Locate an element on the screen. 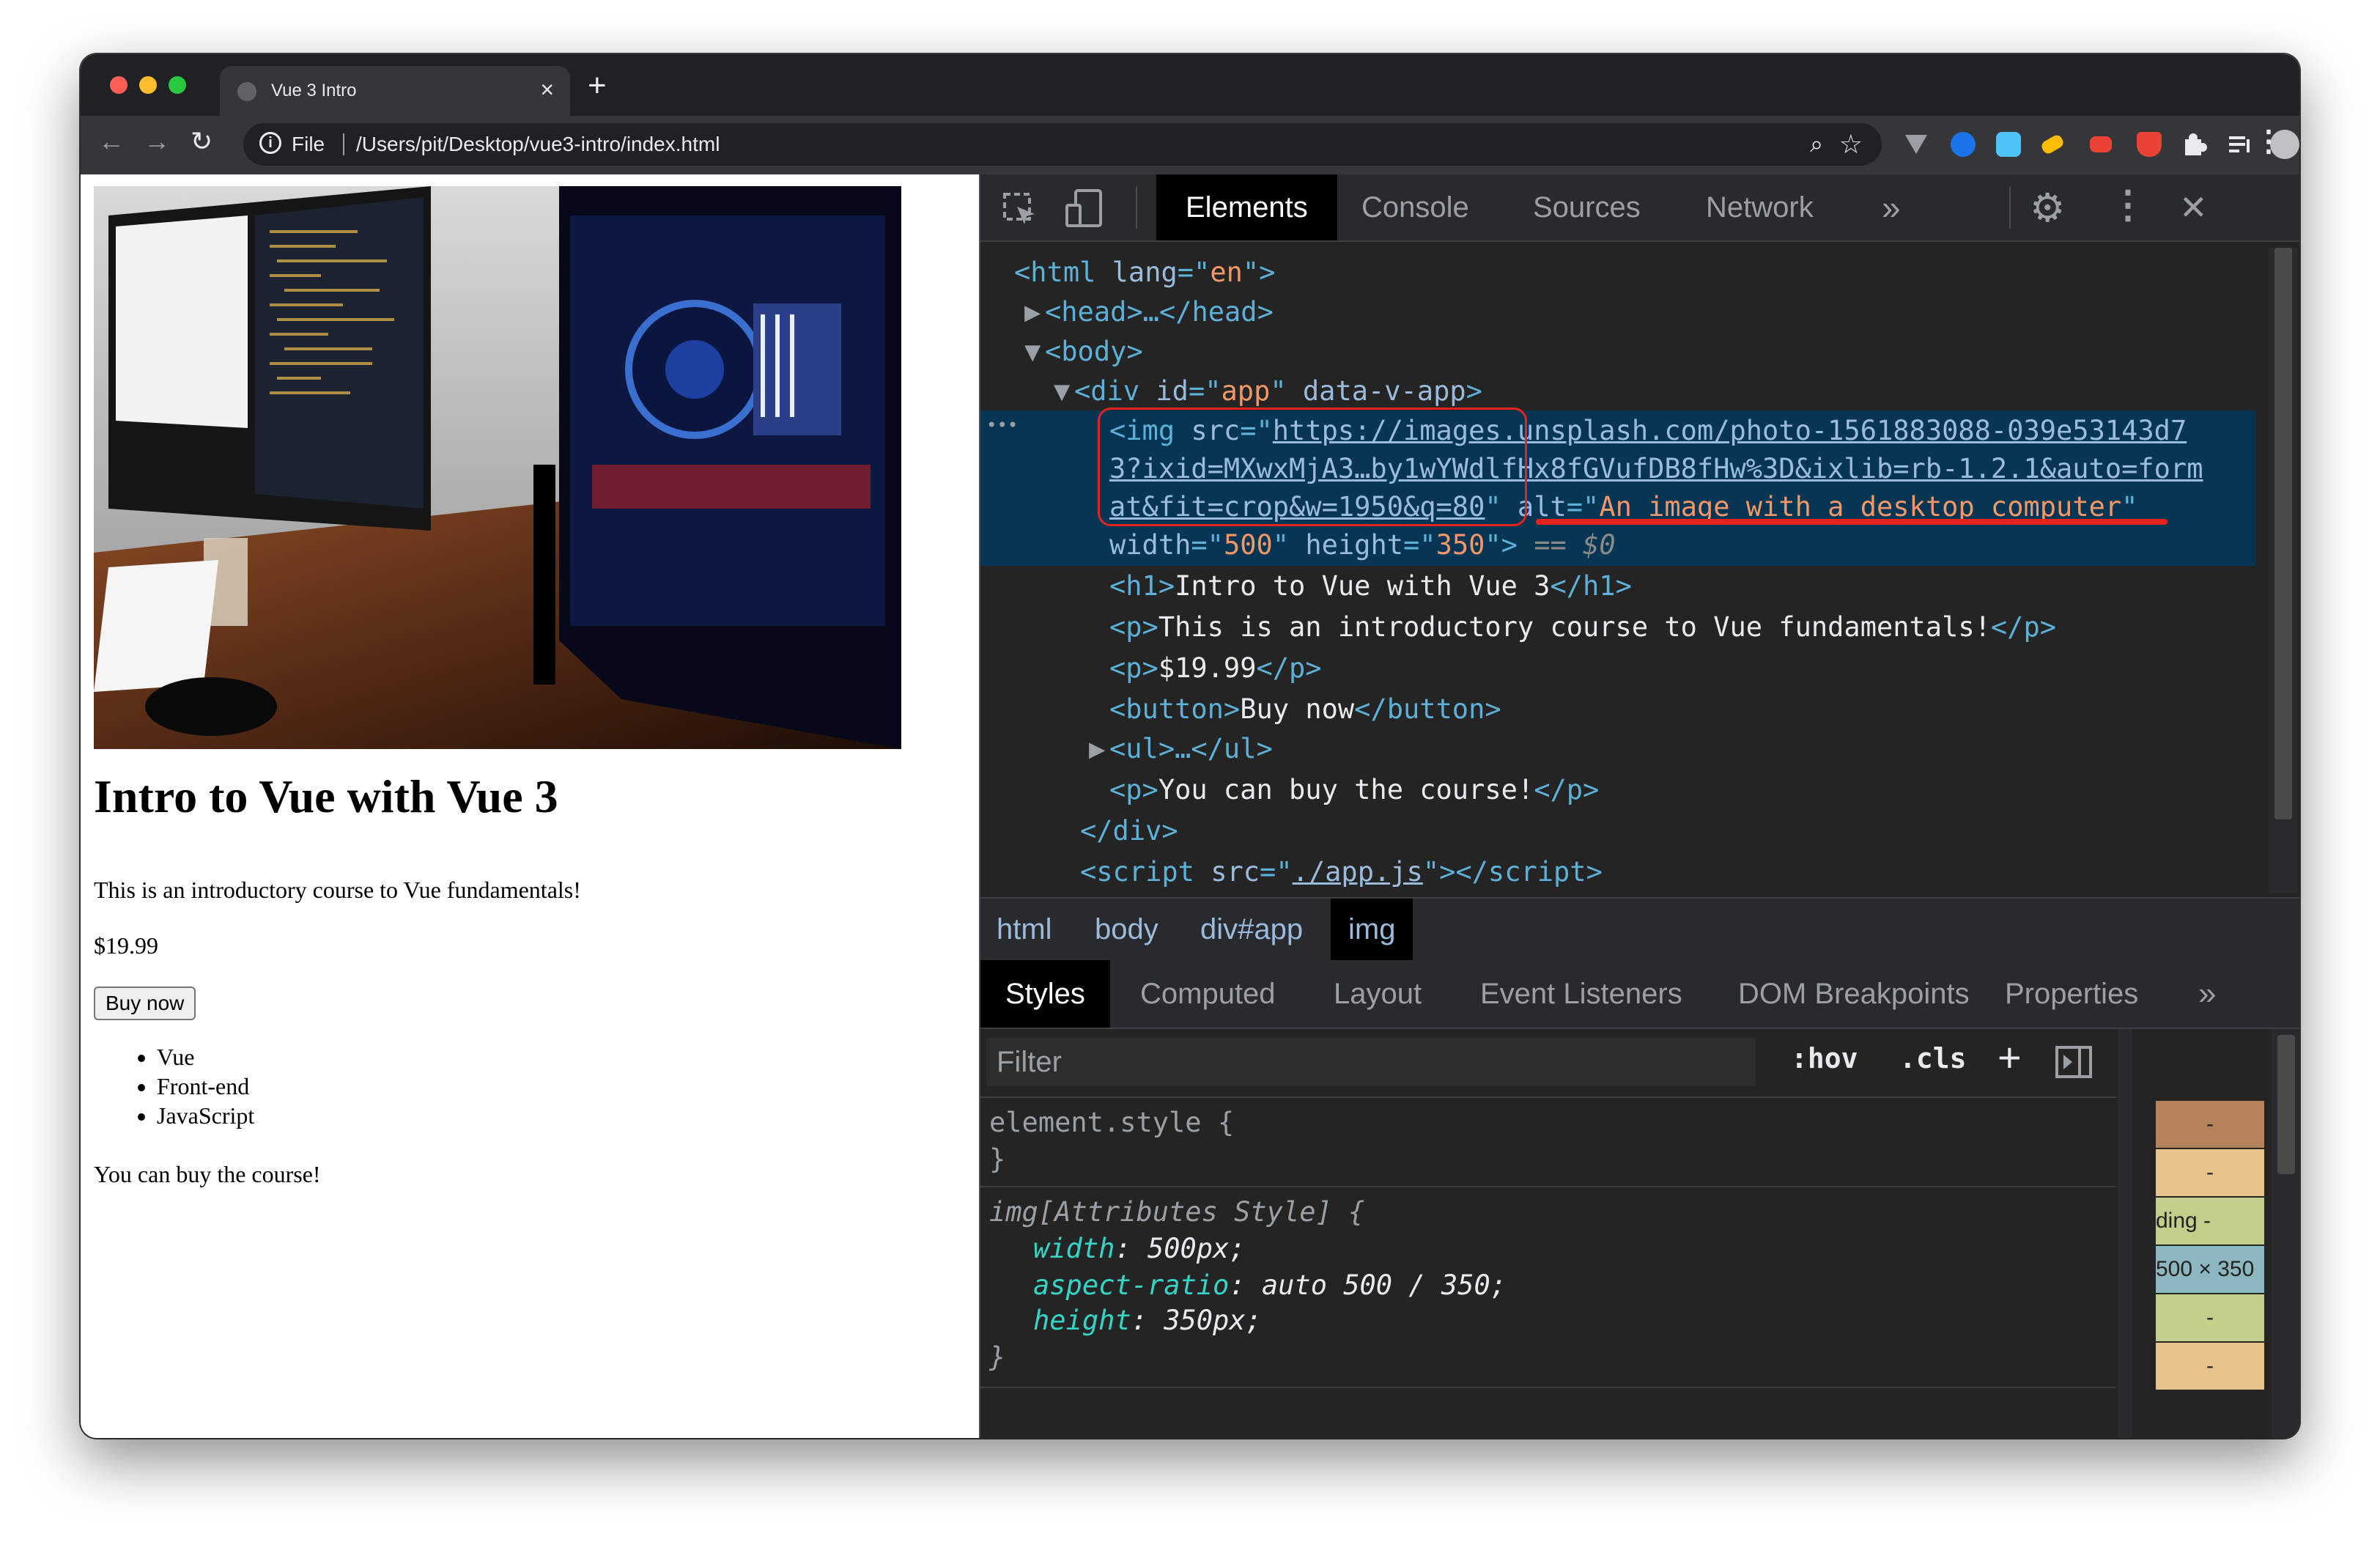  new-rule-plus-icon: + is located at coordinates (2010, 1057).